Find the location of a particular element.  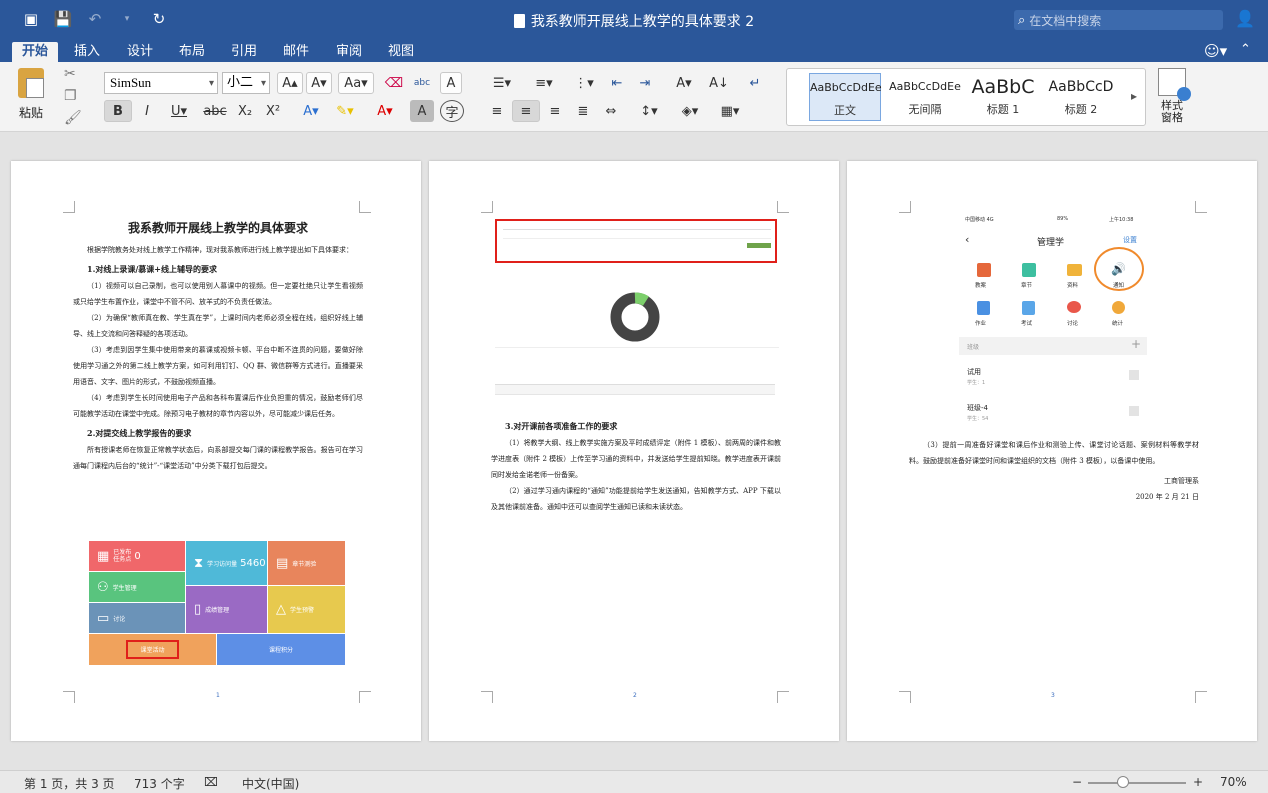

bold-button: B is located at coordinates (118, 111).